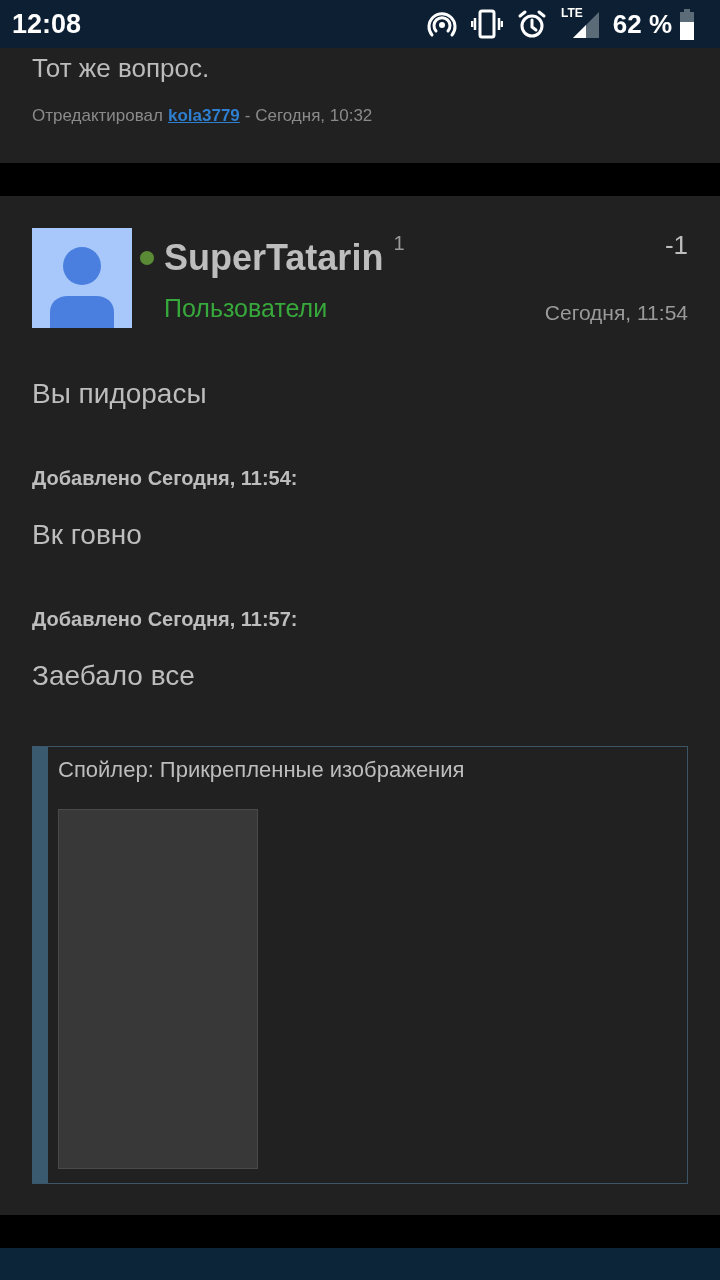 The height and width of the screenshot is (1280, 720). Describe the element at coordinates (165, 619) in the screenshot. I see `added-label: Добавлено Сегодня, 11:57:` at that location.